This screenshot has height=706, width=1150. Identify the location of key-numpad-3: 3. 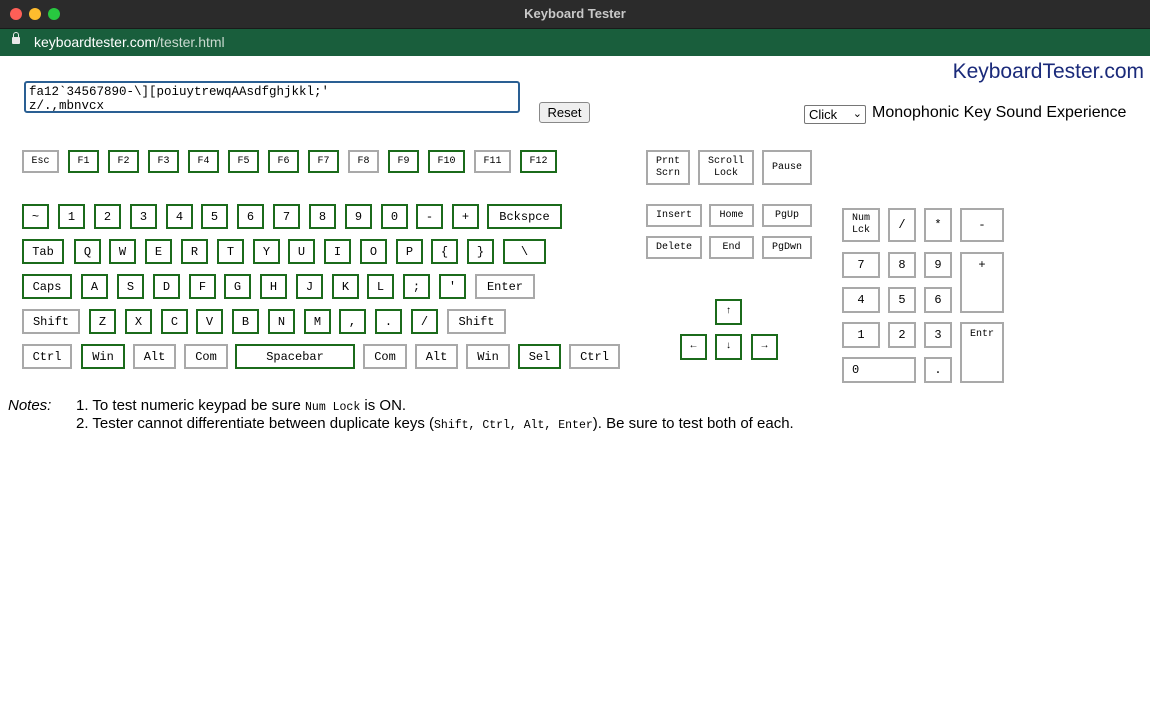
(938, 335).